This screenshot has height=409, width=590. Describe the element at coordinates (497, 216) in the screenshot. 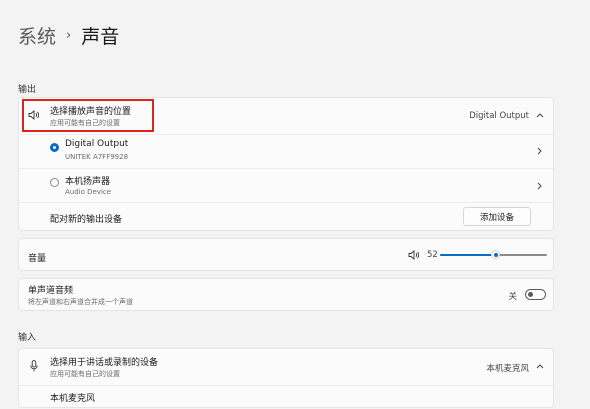

I see `add-device-button: 添加设备` at that location.